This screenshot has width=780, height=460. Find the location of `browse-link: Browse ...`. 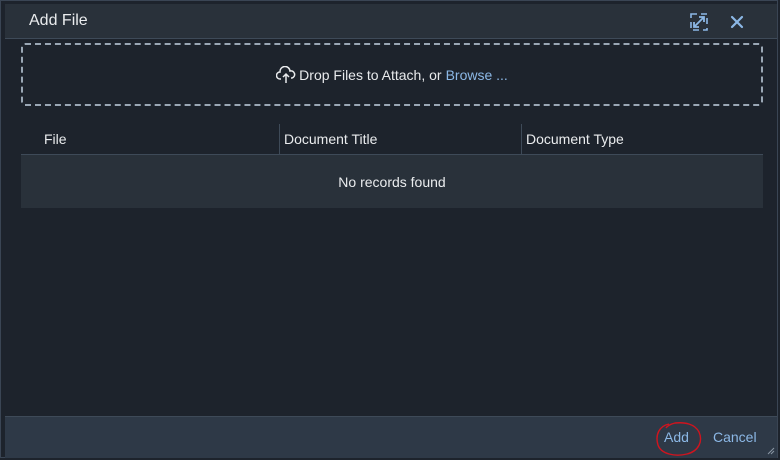

browse-link: Browse ... is located at coordinates (477, 75).